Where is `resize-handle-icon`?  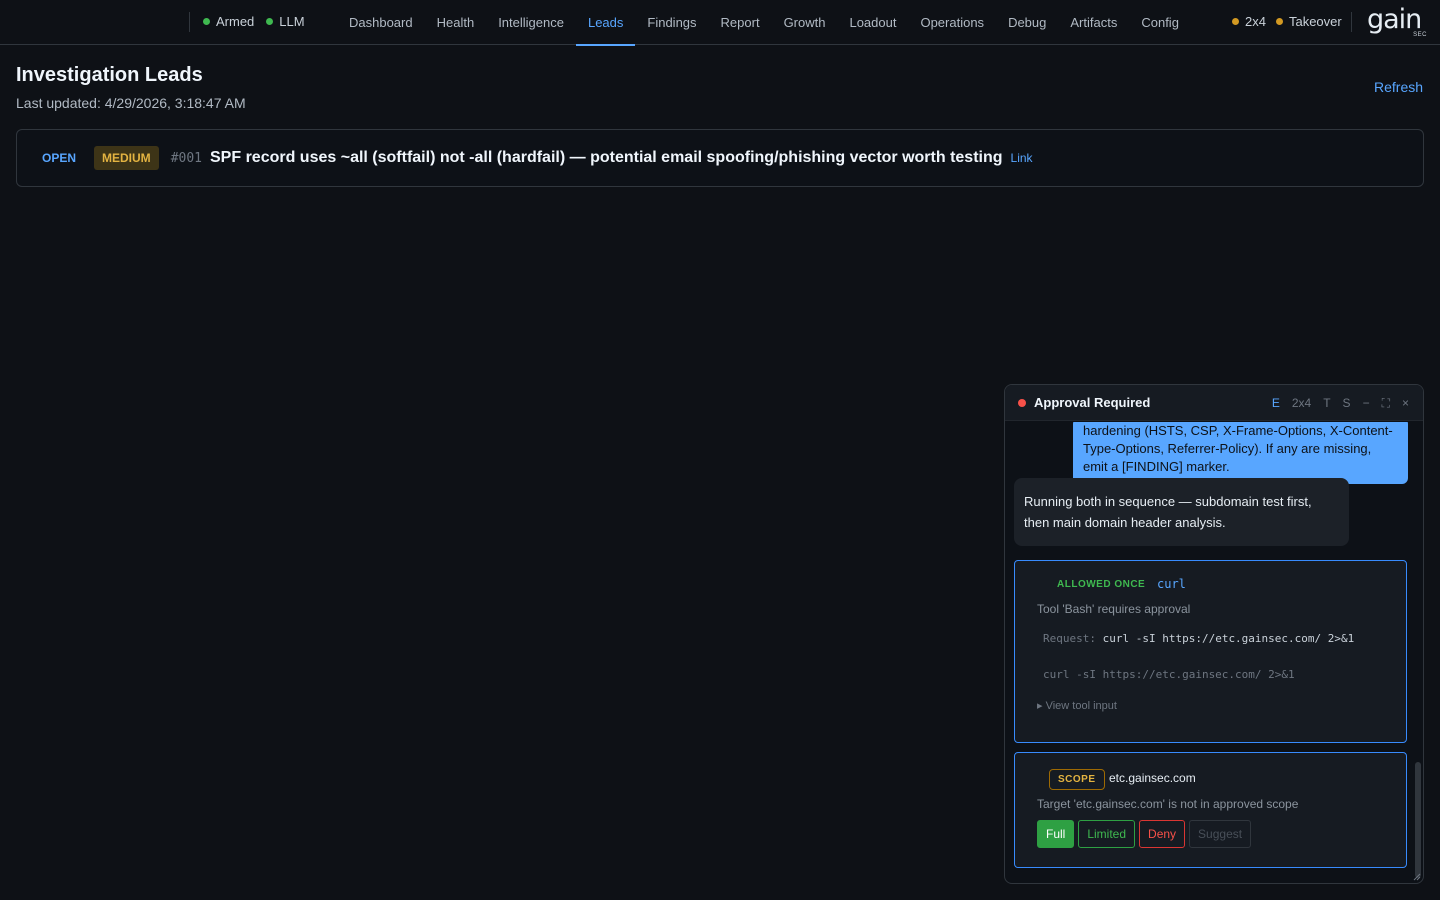 resize-handle-icon is located at coordinates (1417, 877).